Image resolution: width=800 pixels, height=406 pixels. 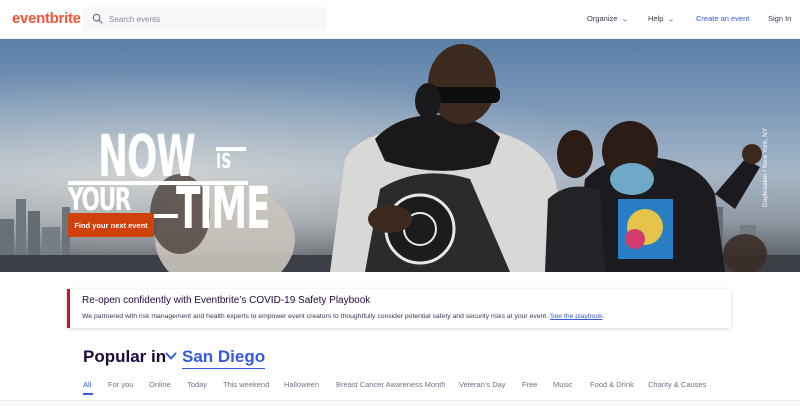 I want to click on tab-all: All, so click(x=87, y=384).